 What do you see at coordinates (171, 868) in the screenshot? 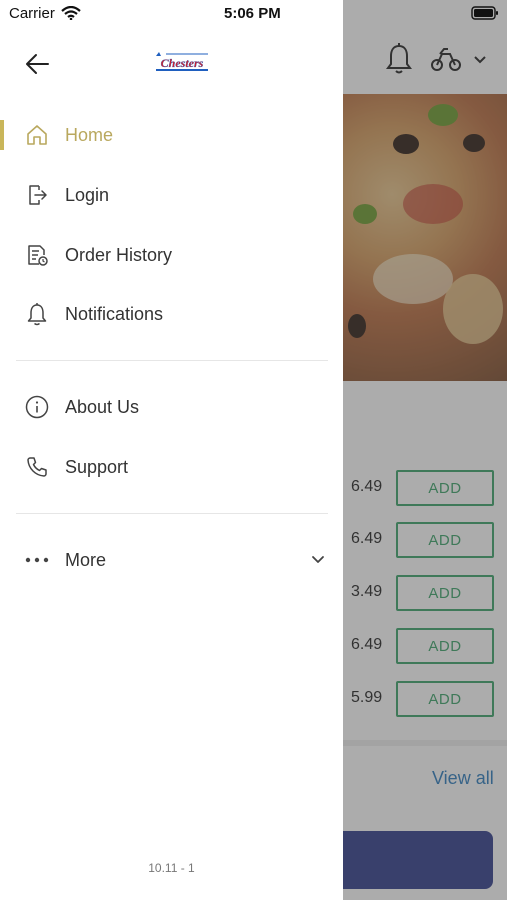
I see `app-version: 10.11 - 1` at bounding box center [171, 868].